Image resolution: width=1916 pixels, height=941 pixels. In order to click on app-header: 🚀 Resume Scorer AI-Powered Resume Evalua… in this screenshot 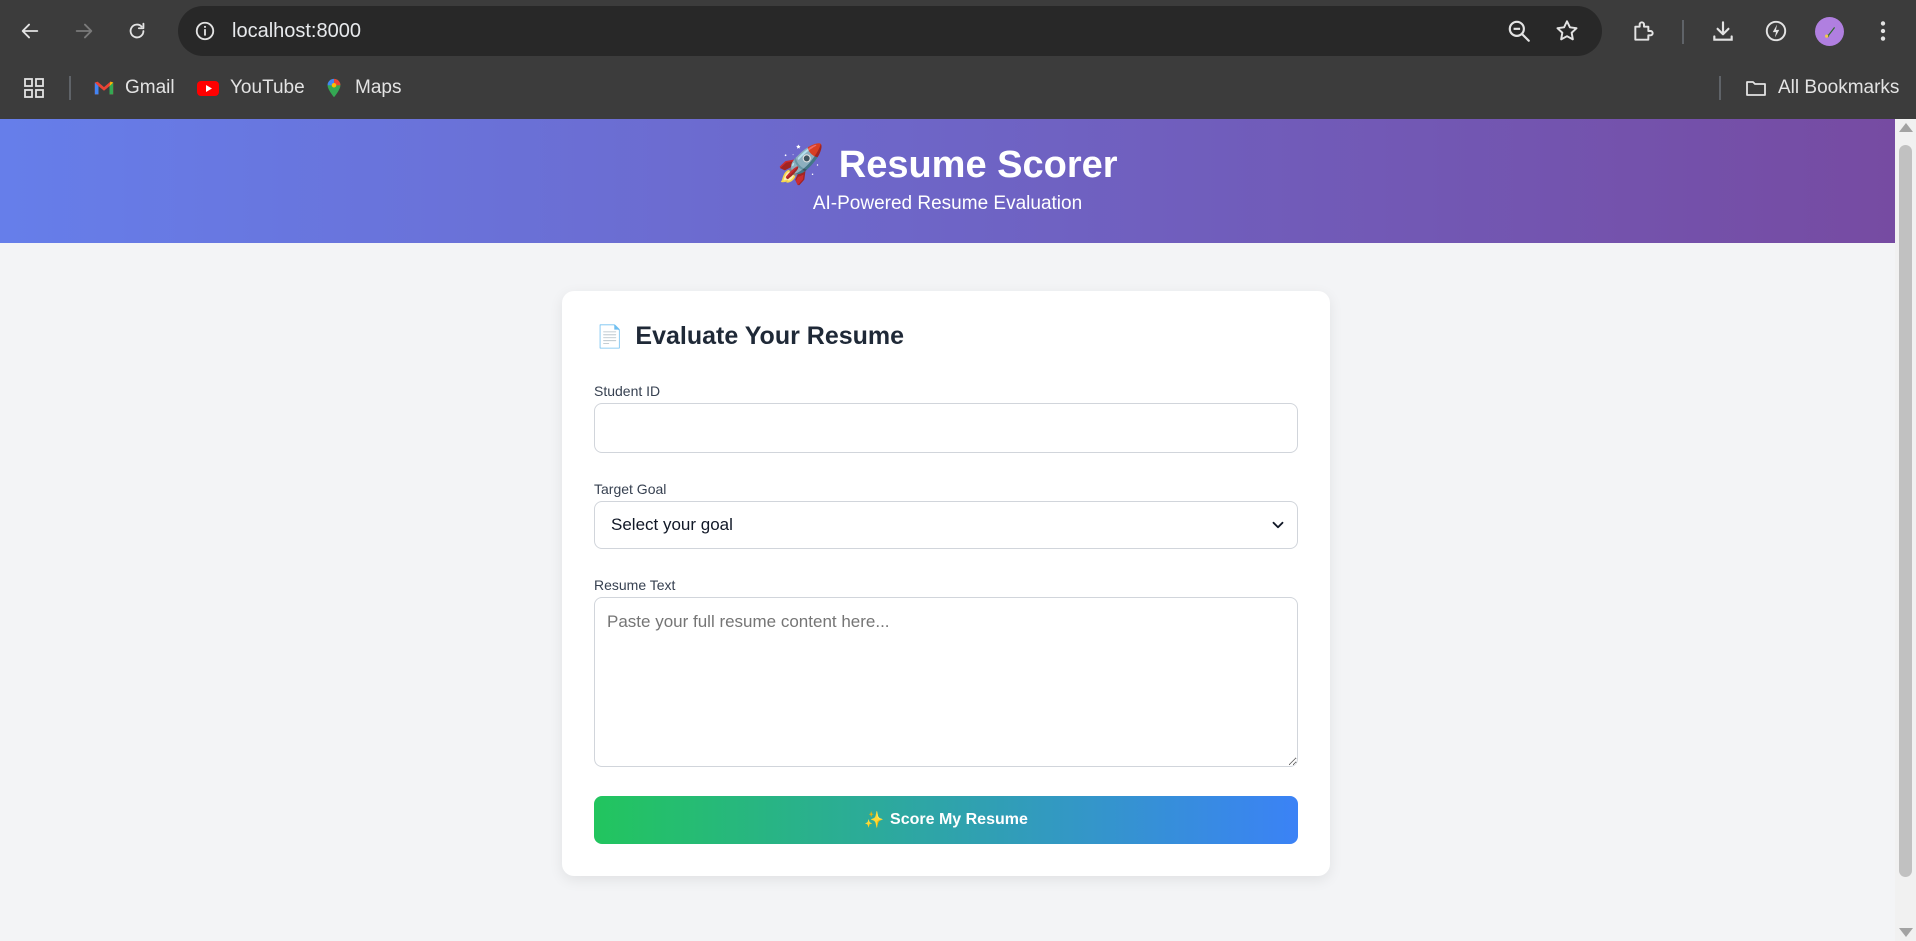, I will do `click(947, 181)`.